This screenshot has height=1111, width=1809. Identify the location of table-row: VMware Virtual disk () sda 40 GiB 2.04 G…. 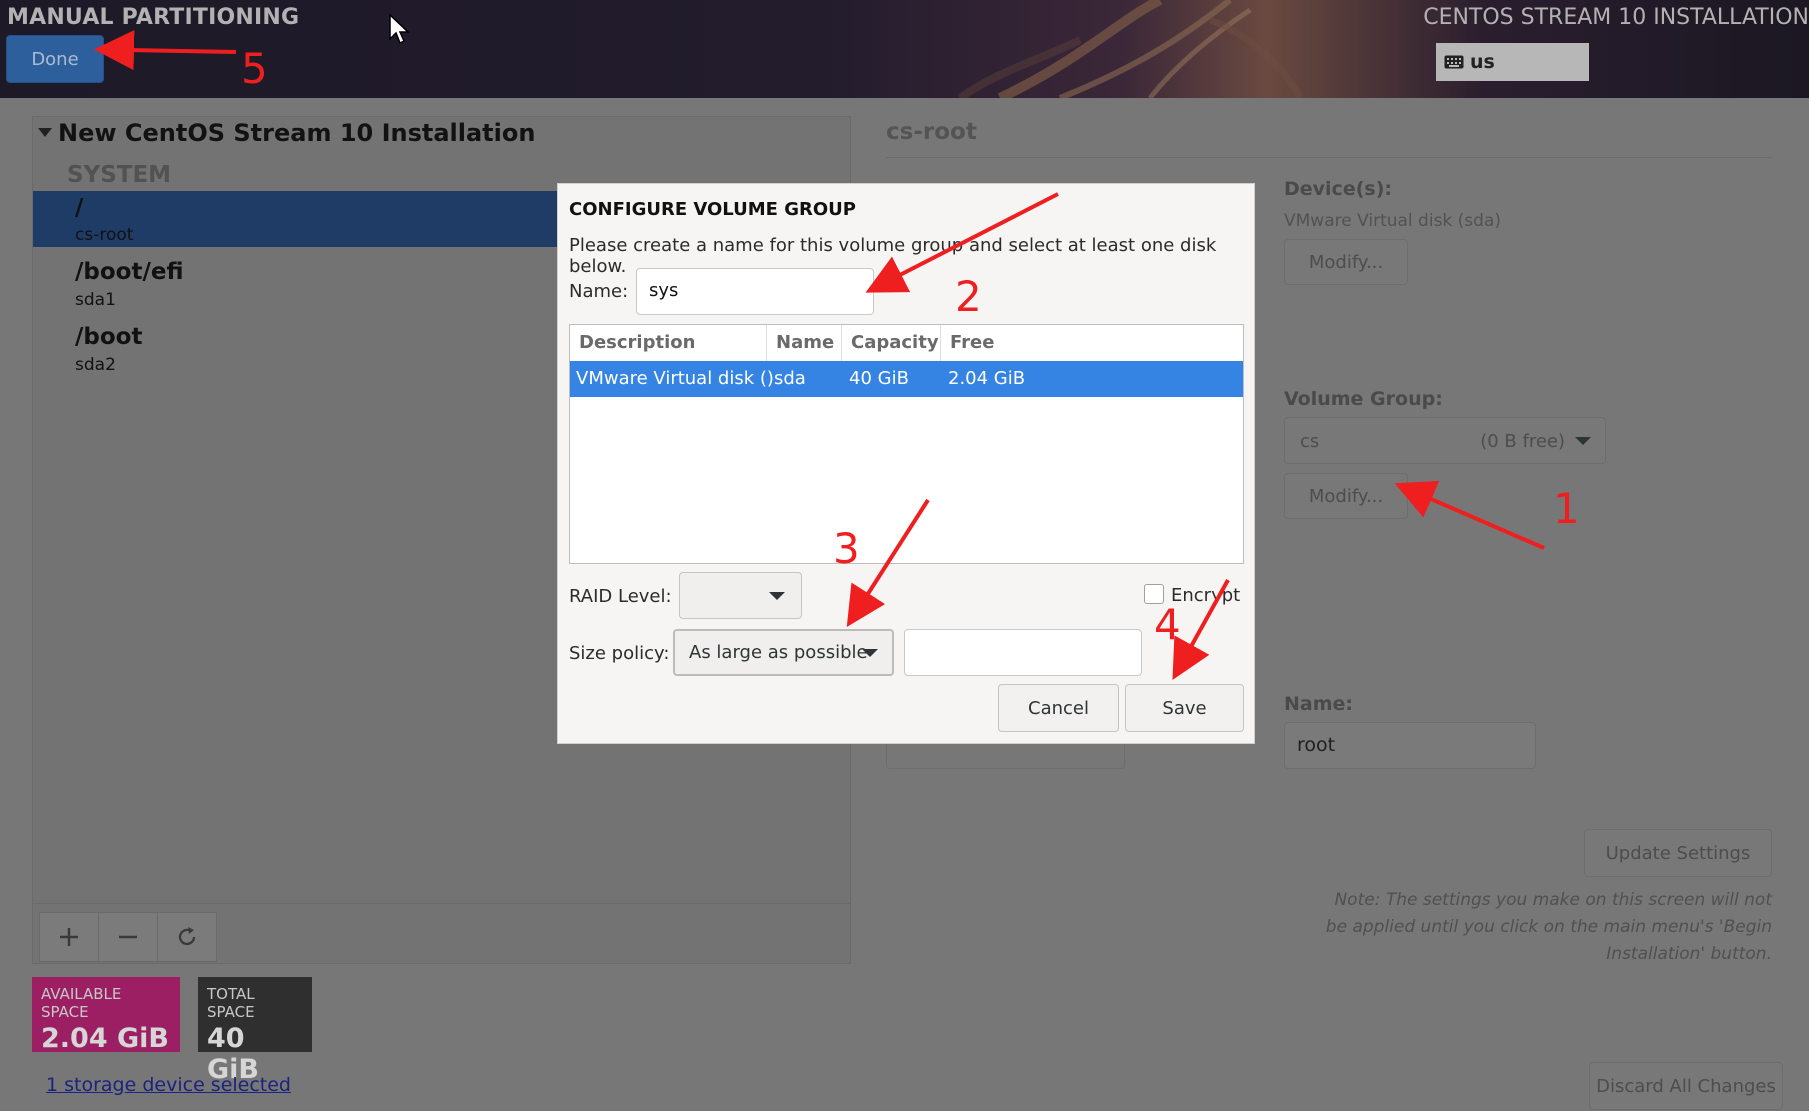
(906, 379).